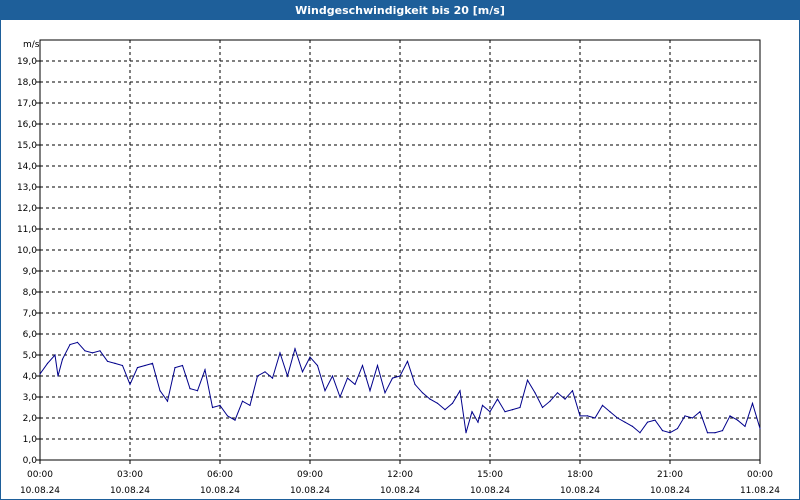  Describe the element at coordinates (27, 251) in the screenshot. I see `y-tick-label: 10,0` at that location.